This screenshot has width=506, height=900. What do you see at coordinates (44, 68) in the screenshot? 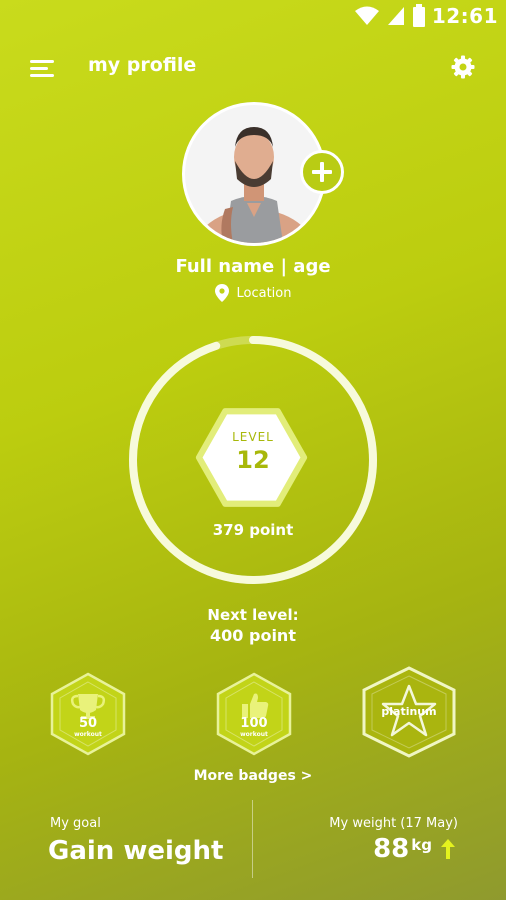
I see `menu-button` at bounding box center [44, 68].